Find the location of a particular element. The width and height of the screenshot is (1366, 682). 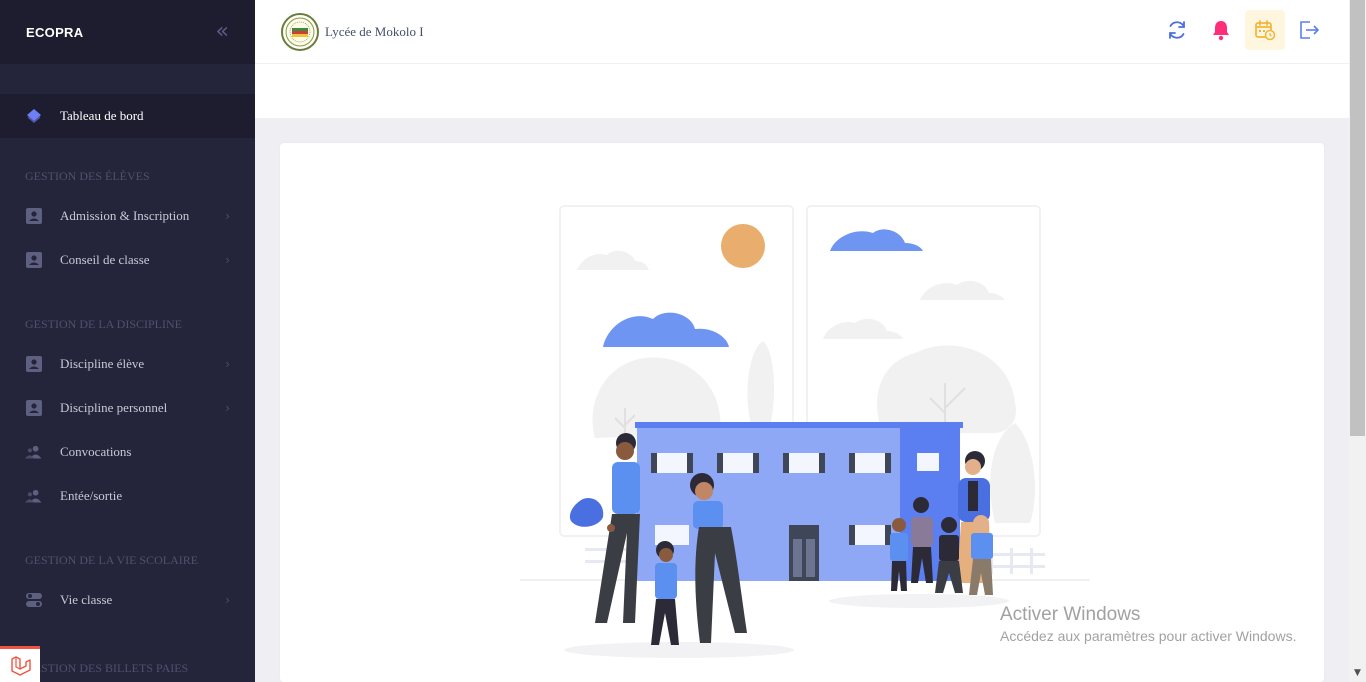

sidebar-item-entree-sortie: Entée/sortie is located at coordinates (127, 496).